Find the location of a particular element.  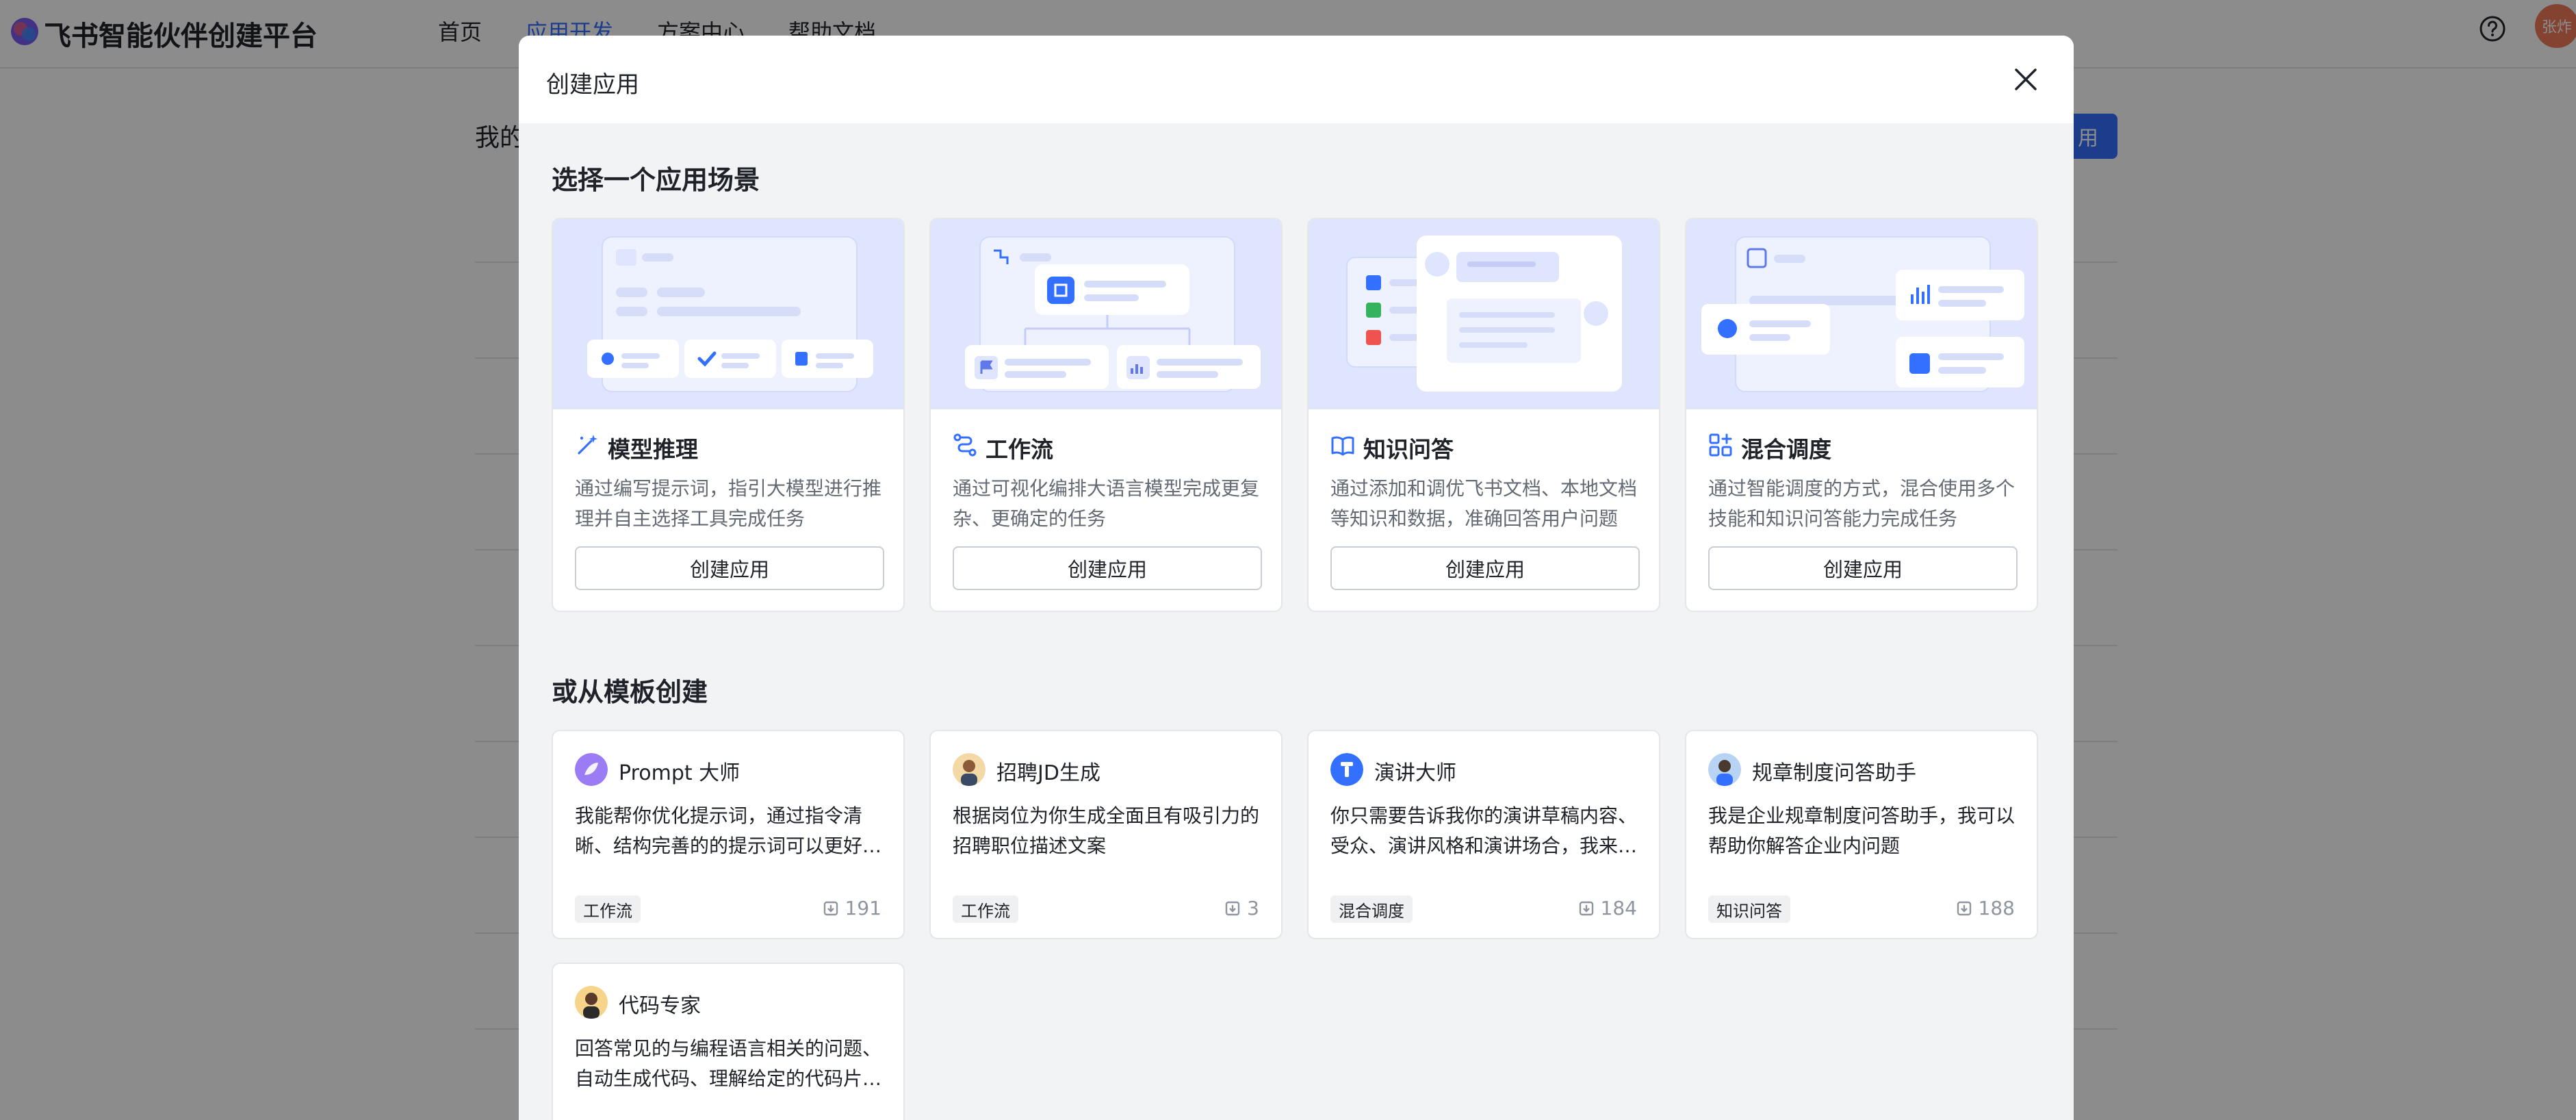

template-name: 代码专家 is located at coordinates (660, 1006).